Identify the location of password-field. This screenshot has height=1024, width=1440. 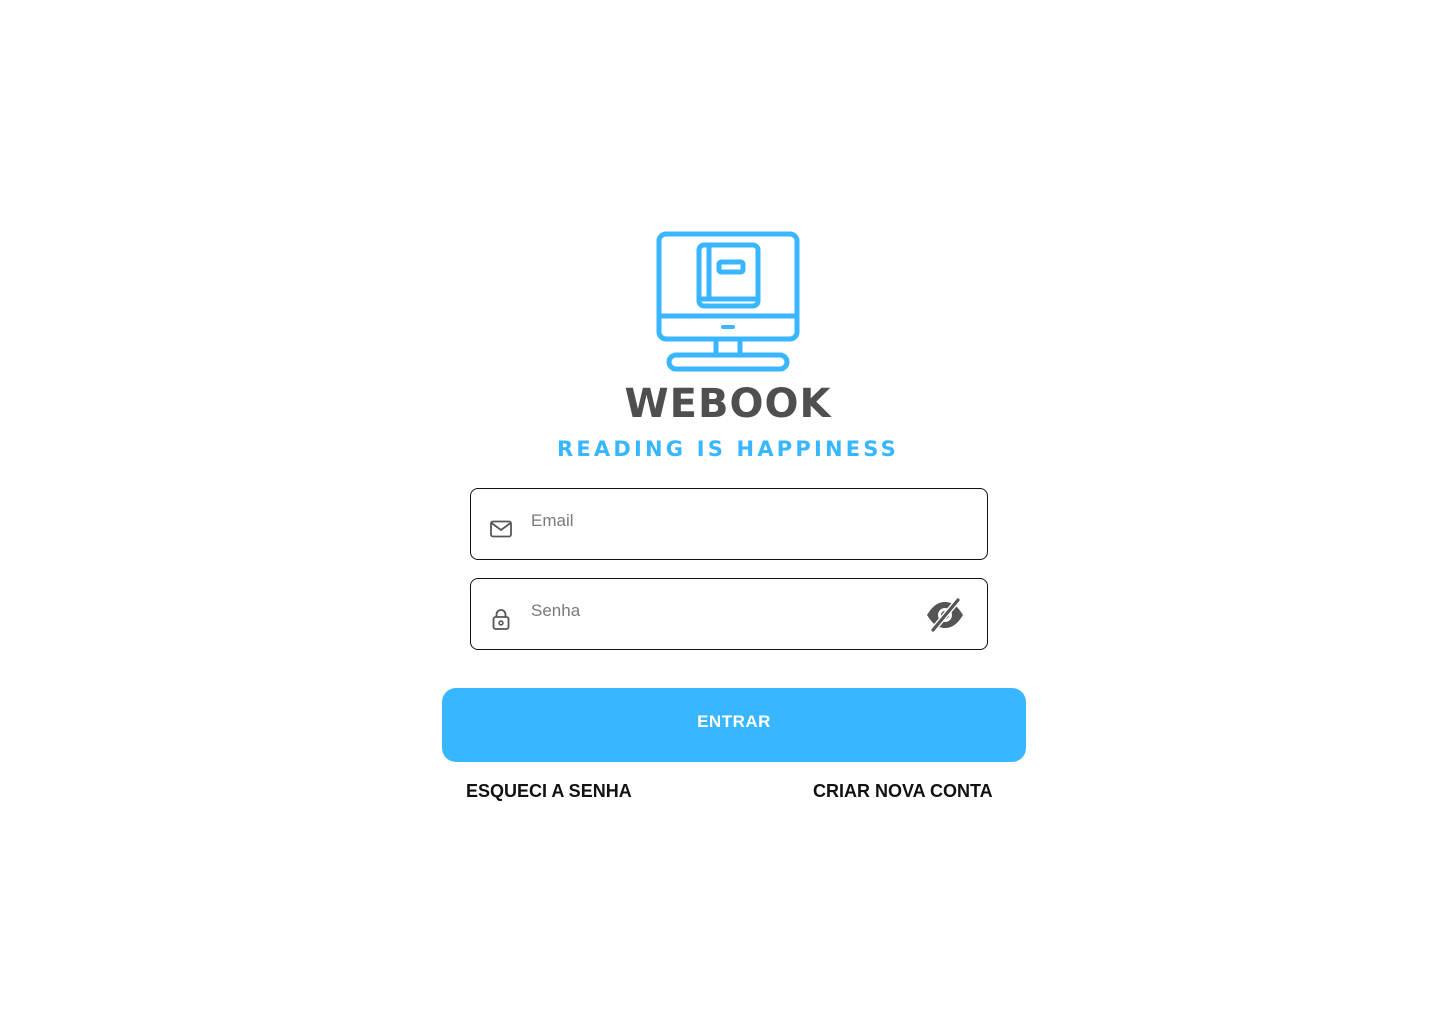
(729, 614).